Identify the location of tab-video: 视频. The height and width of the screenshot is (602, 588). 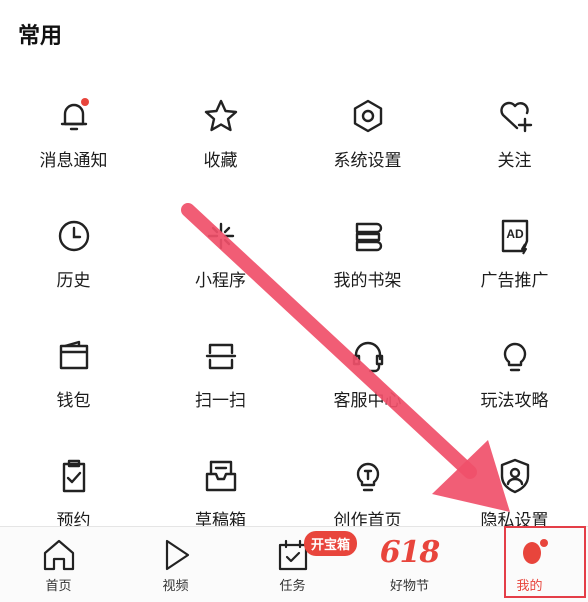
(175, 564).